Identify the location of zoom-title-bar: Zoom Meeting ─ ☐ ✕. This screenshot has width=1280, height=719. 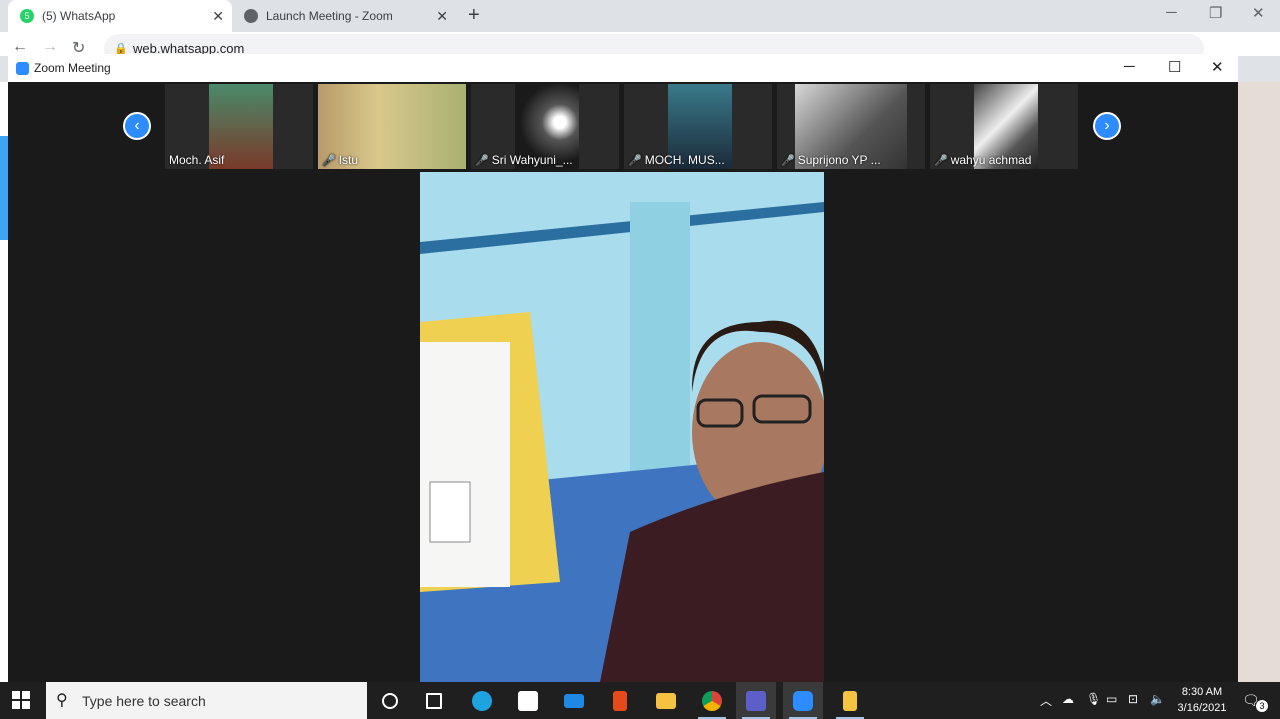
(623, 68).